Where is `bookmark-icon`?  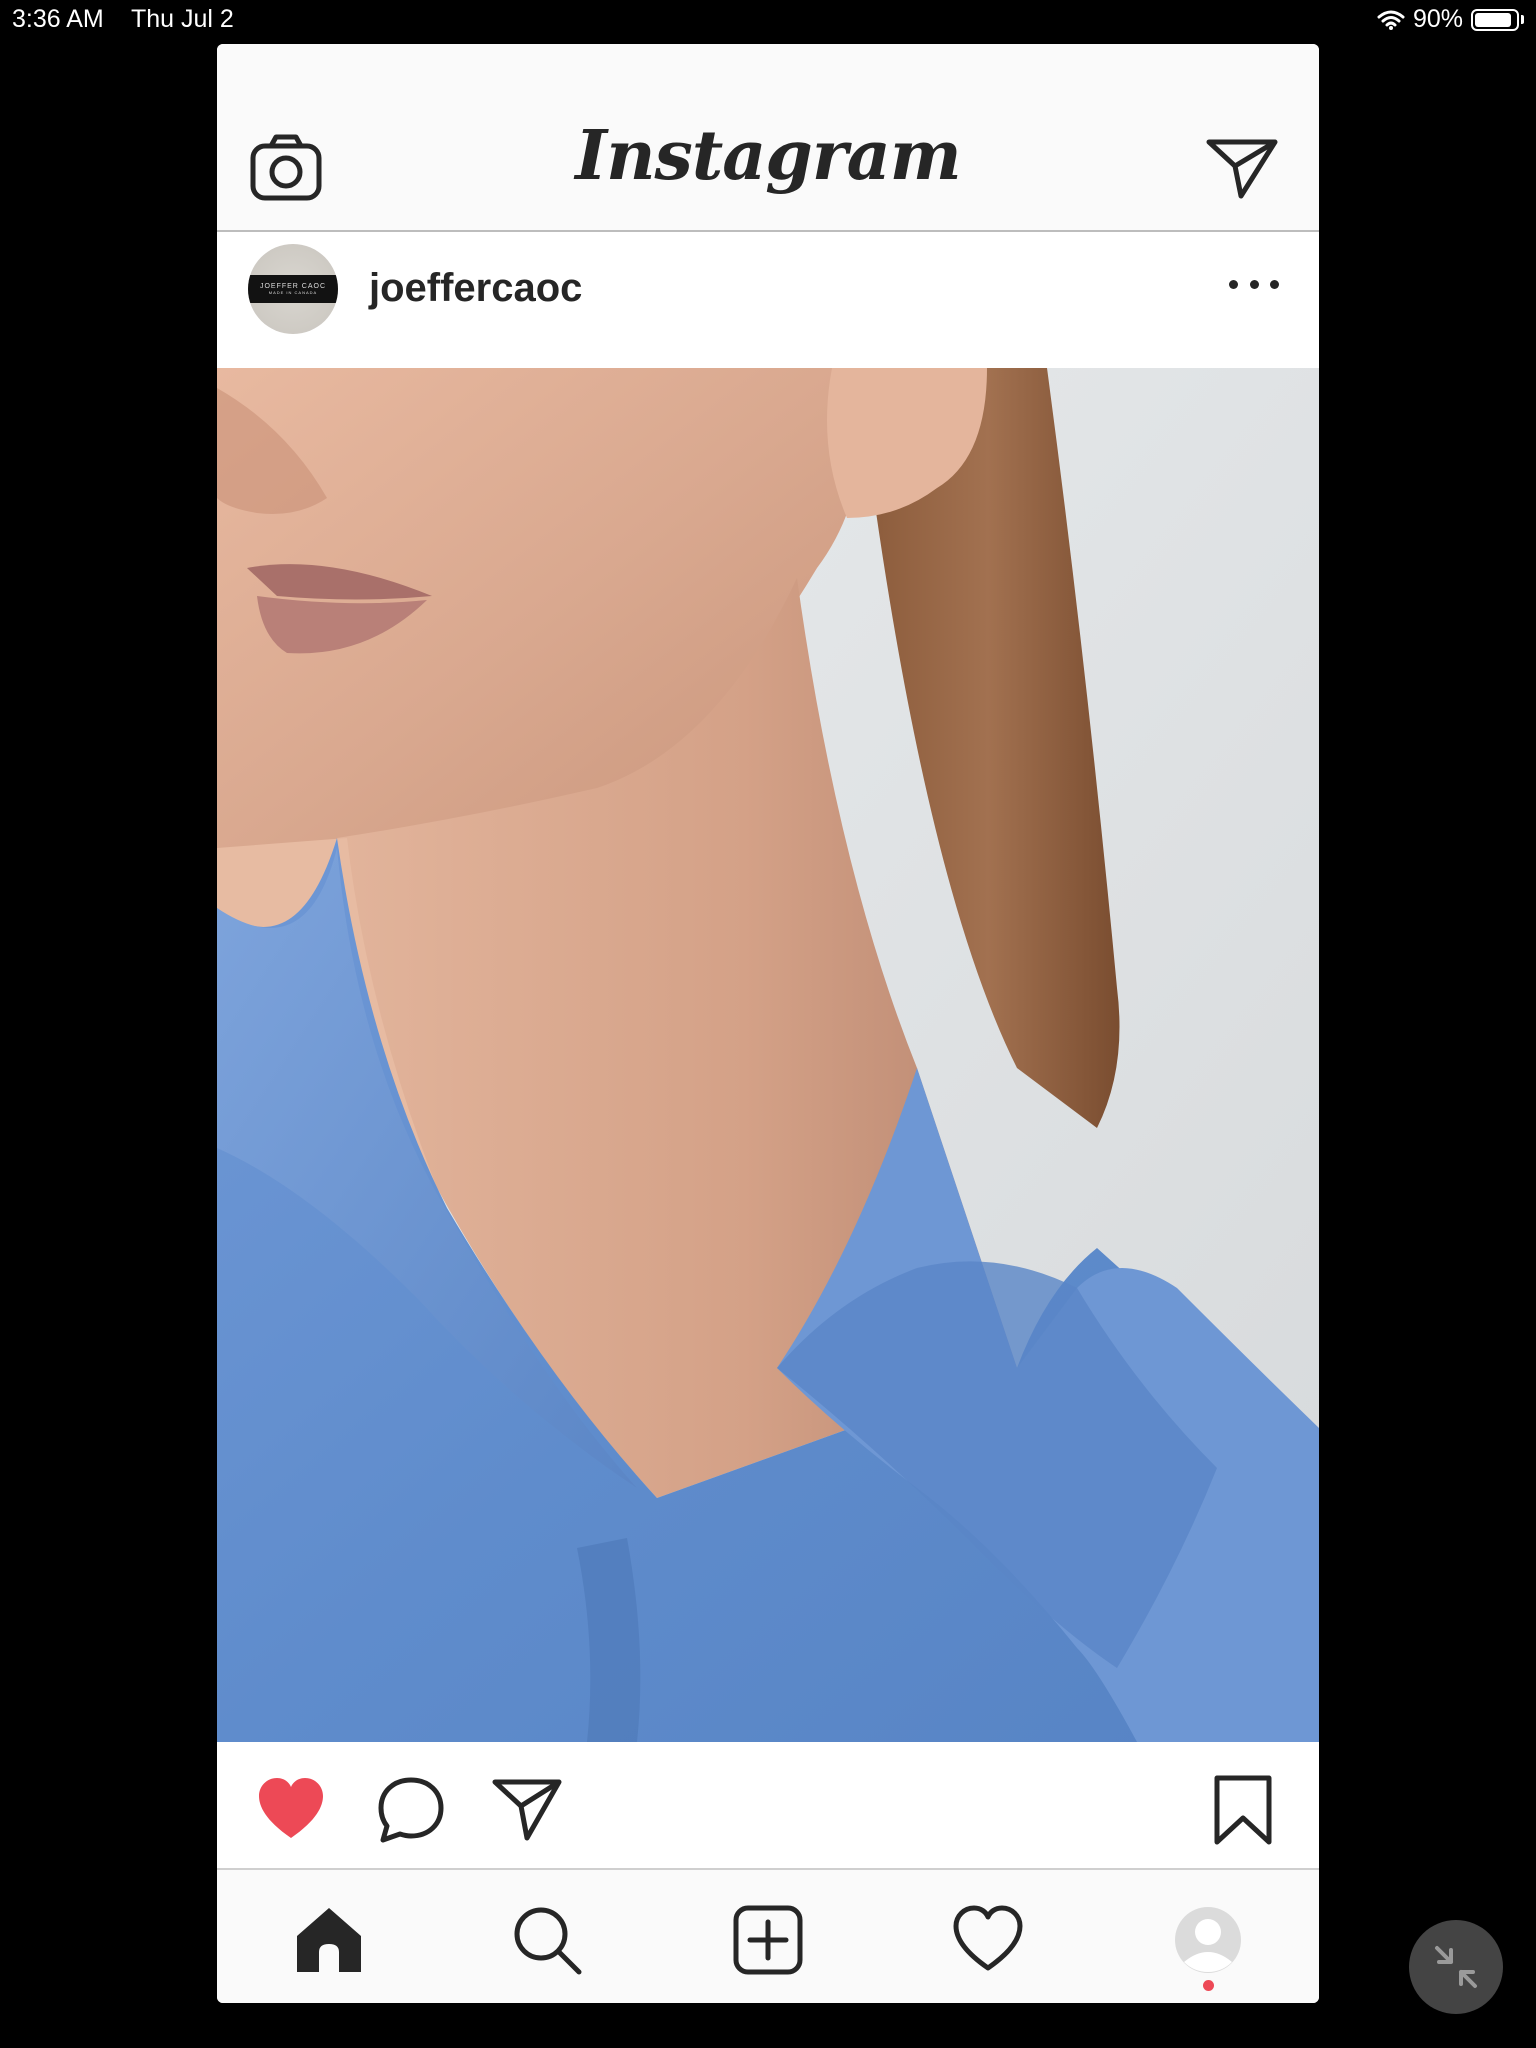
bookmark-icon is located at coordinates (1243, 1810).